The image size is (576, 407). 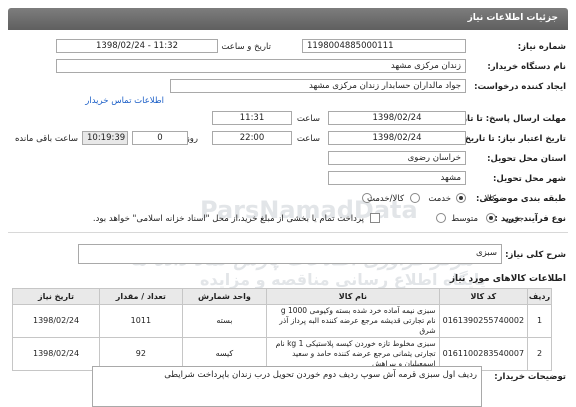 What do you see at coordinates (415, 198) in the screenshot?
I see `category-service-radio` at bounding box center [415, 198].